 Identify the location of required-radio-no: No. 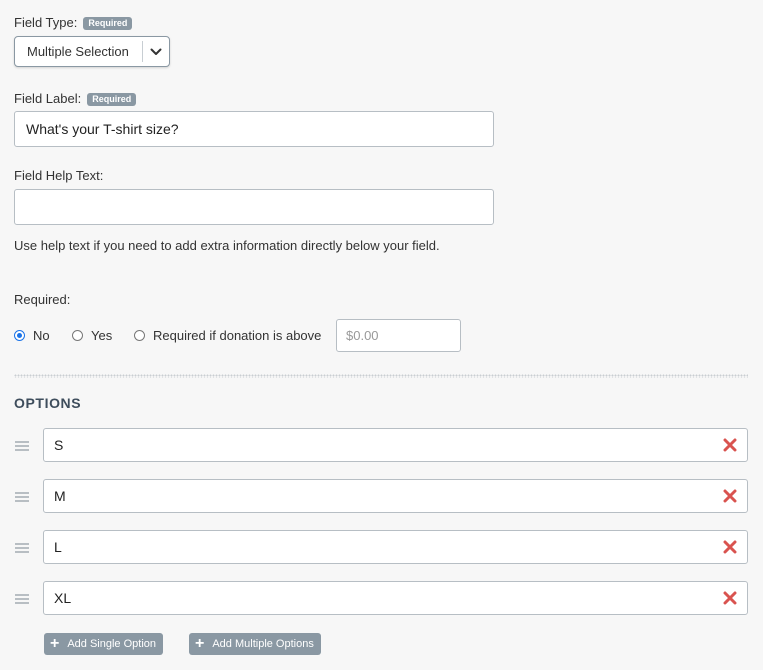
(32, 335).